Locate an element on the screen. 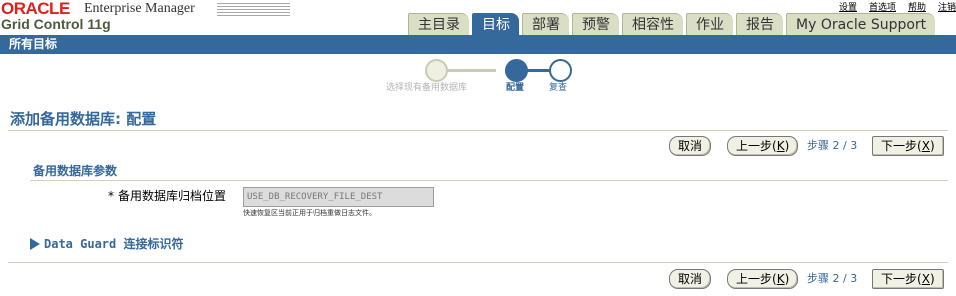 This screenshot has height=296, width=956. oracle-logo: ORACLE is located at coordinates (35, 9).